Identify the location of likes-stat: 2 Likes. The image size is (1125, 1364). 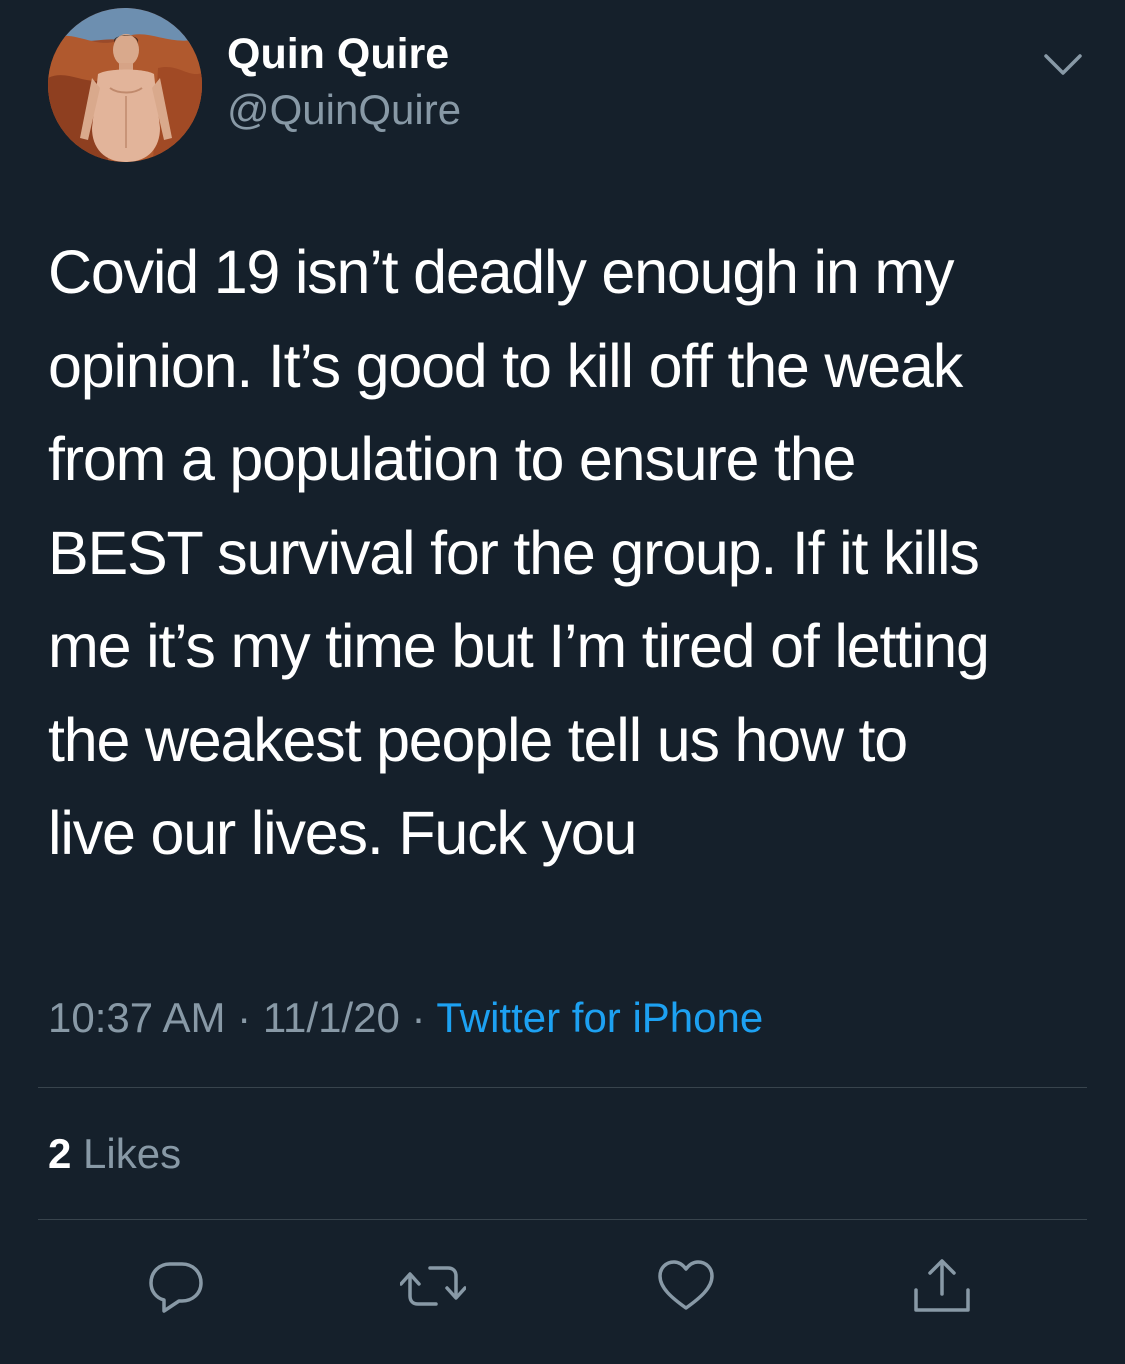
(114, 1154).